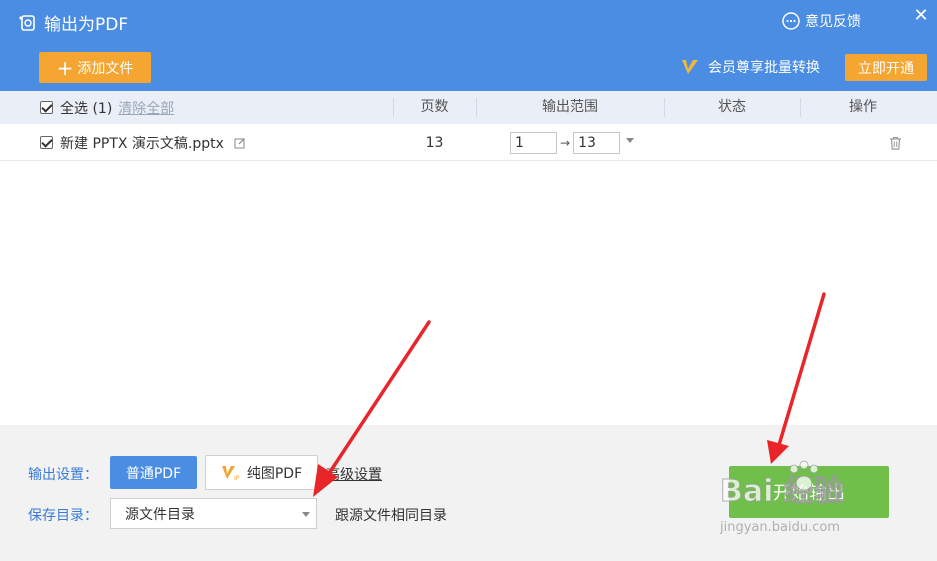  Describe the element at coordinates (86, 108) in the screenshot. I see `select-all-label: 全选 (1)` at that location.